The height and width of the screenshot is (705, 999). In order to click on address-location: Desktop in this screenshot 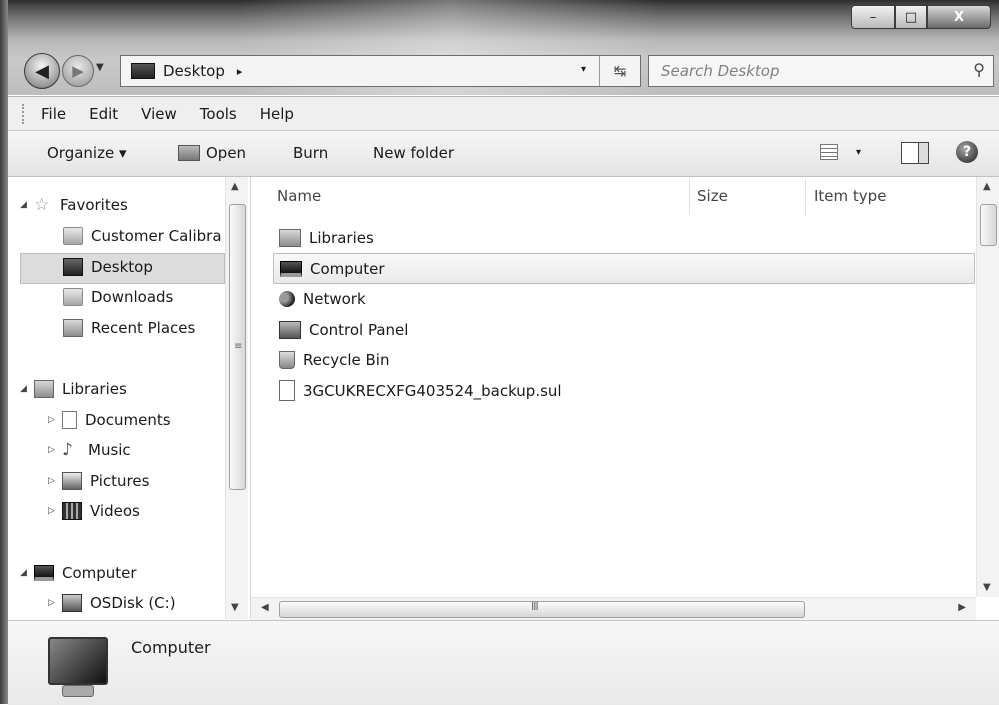, I will do `click(194, 71)`.